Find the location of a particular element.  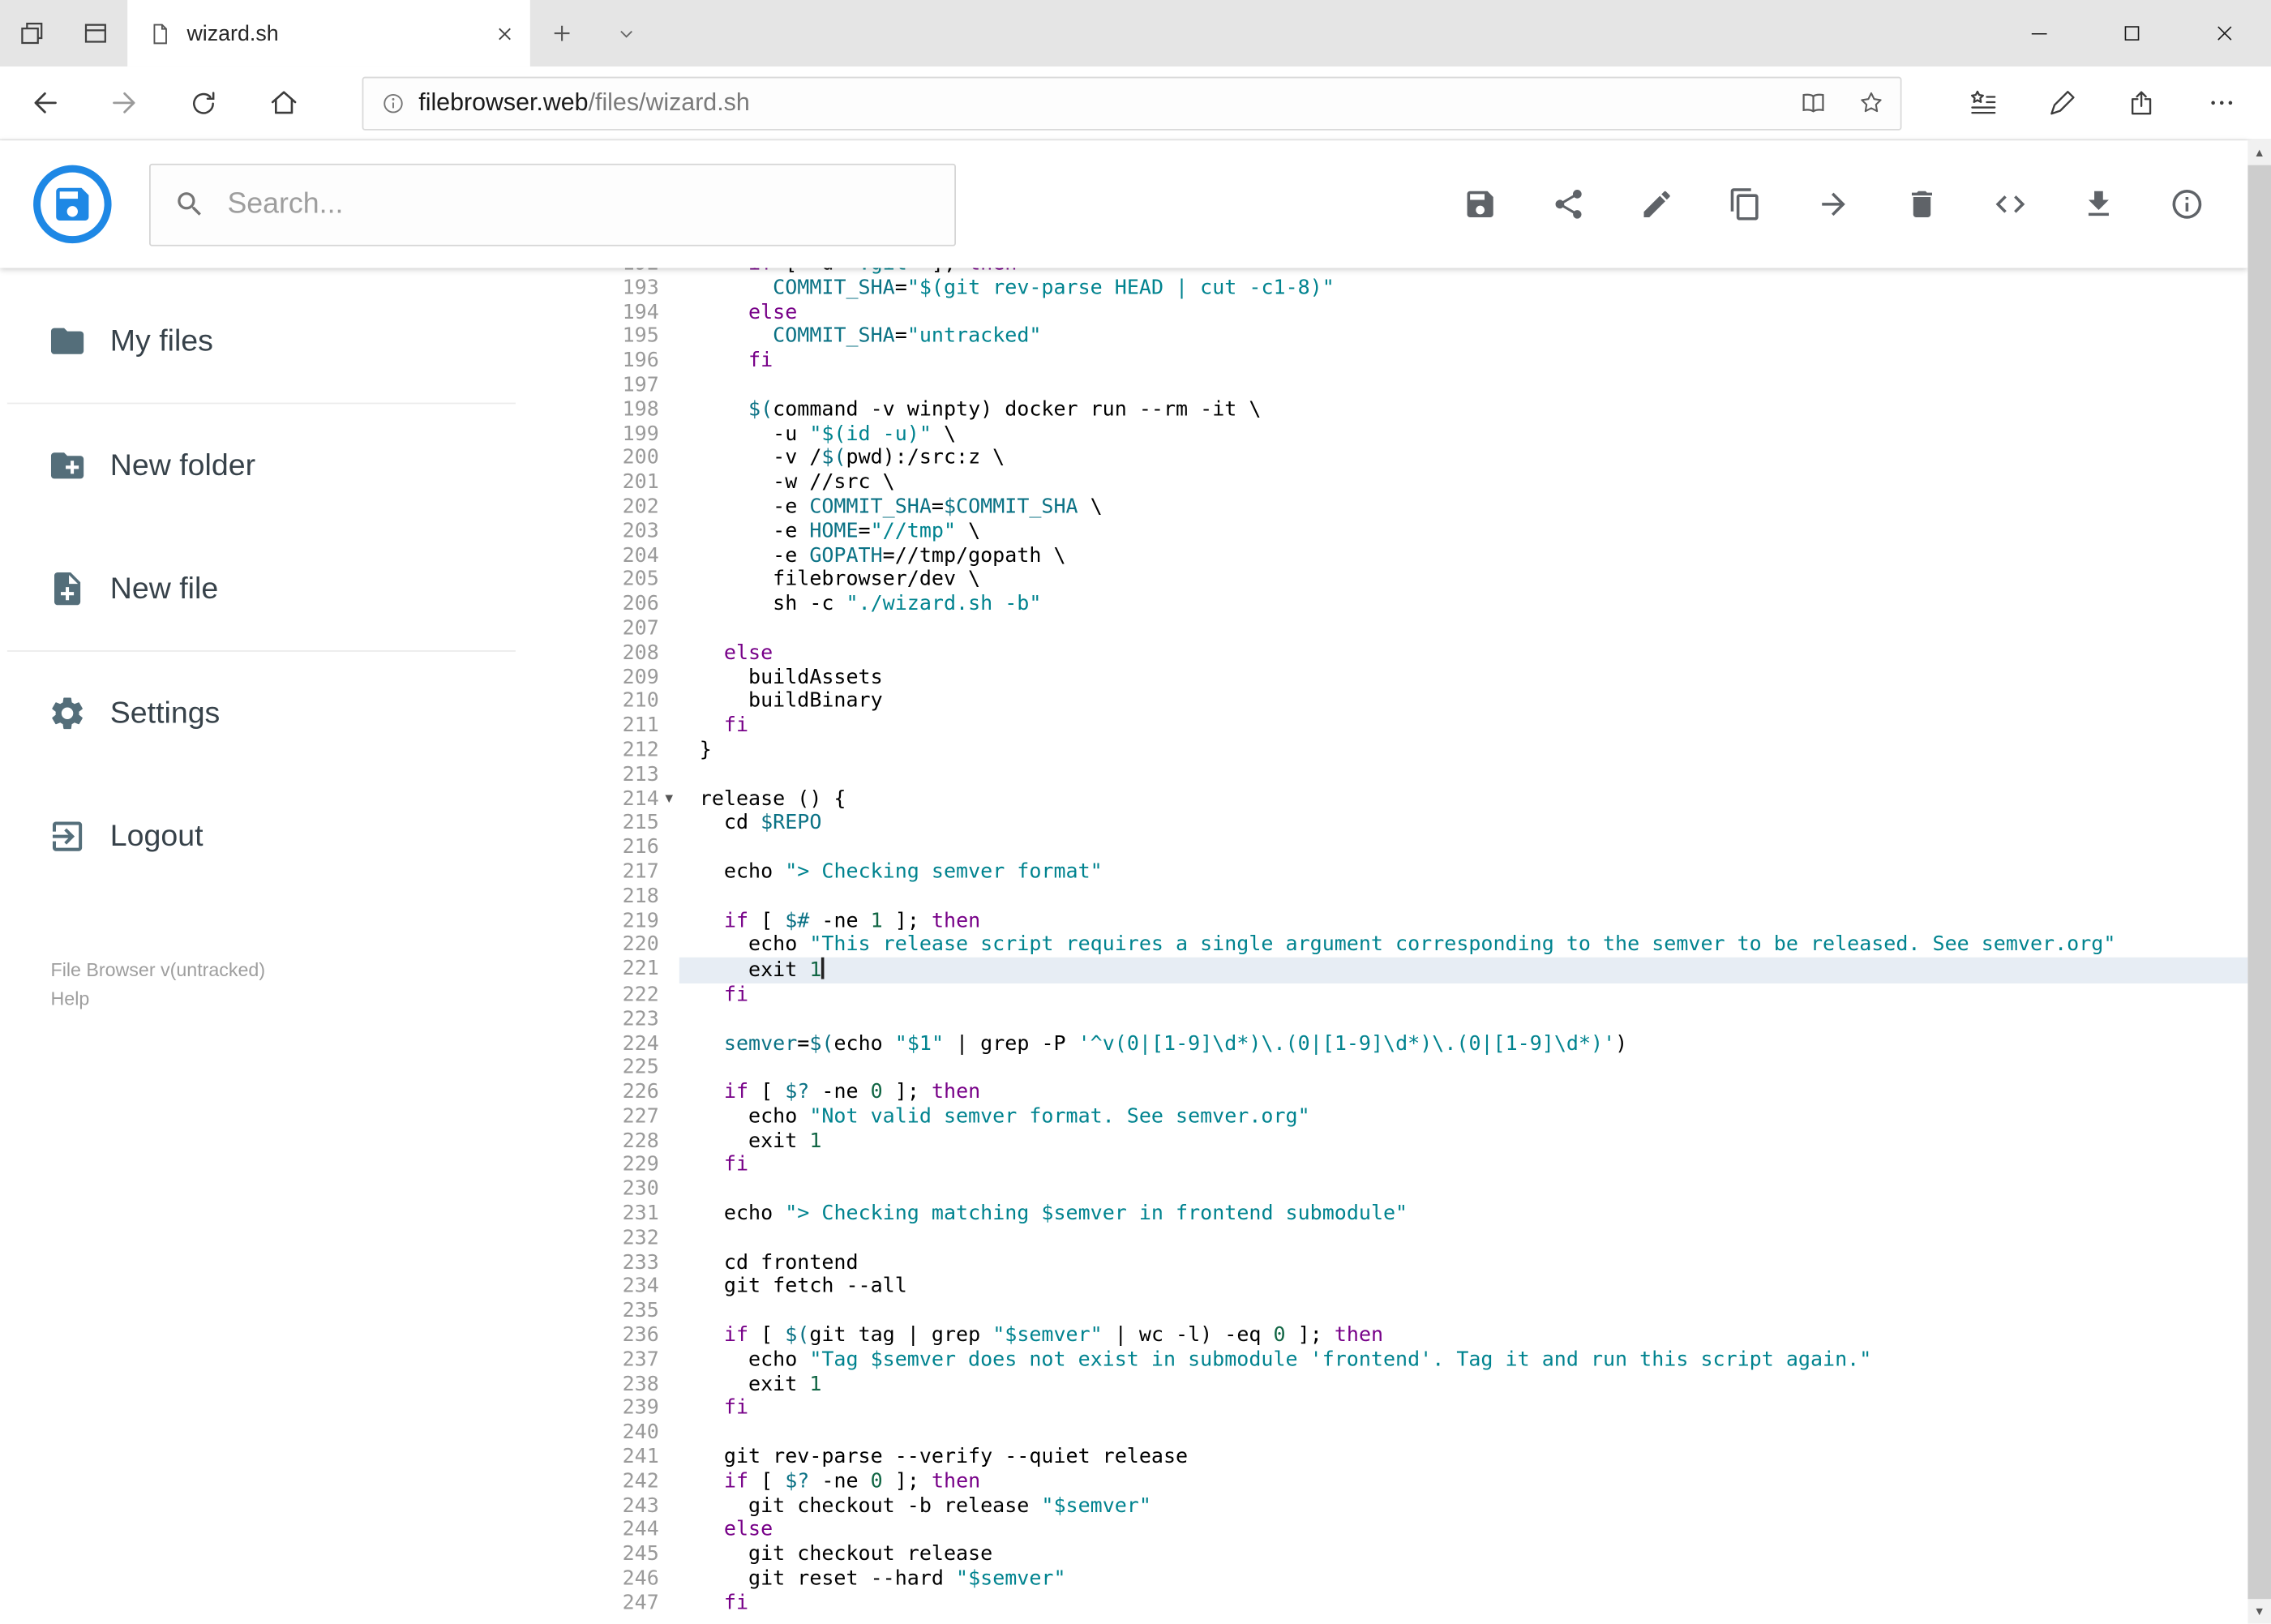

code-line: 244 else is located at coordinates (1385, 1531).